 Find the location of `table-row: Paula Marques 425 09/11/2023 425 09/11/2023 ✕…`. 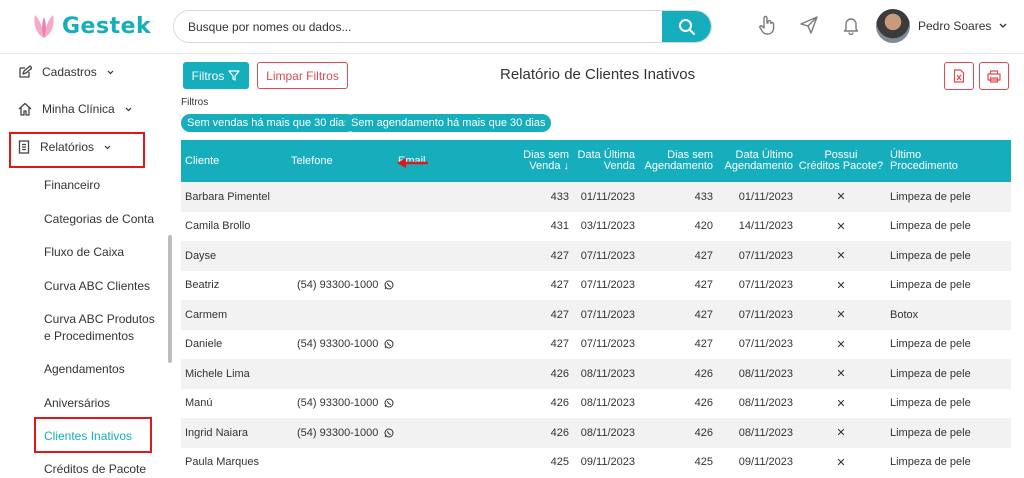

table-row: Paula Marques 425 09/11/2023 425 09/11/2023 ✕… is located at coordinates (596, 463).